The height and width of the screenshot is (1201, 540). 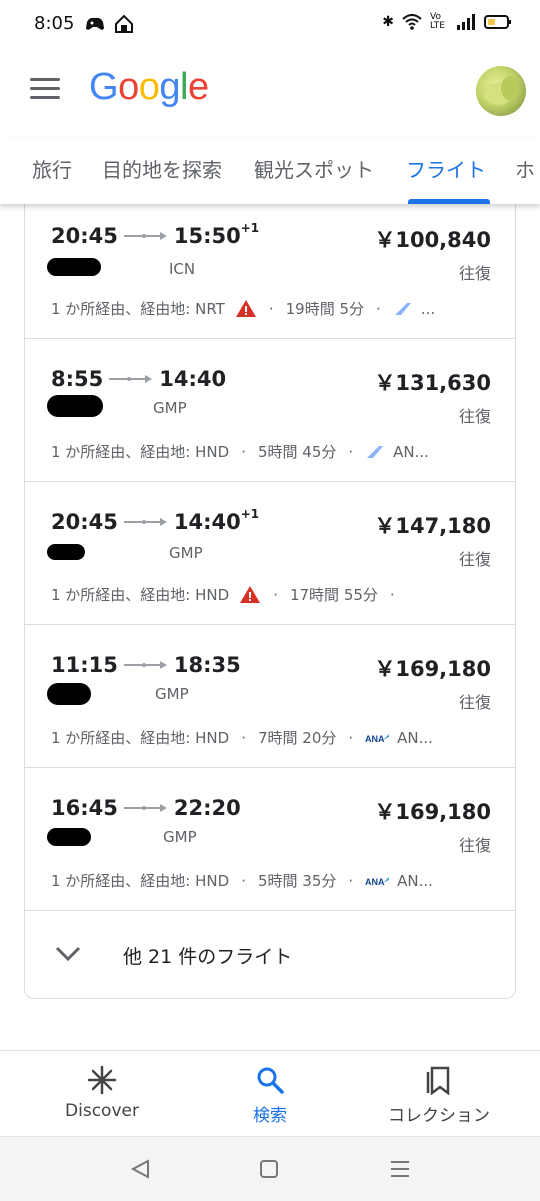 What do you see at coordinates (270, 1116) in the screenshot?
I see `nav-search-label: 検索` at bounding box center [270, 1116].